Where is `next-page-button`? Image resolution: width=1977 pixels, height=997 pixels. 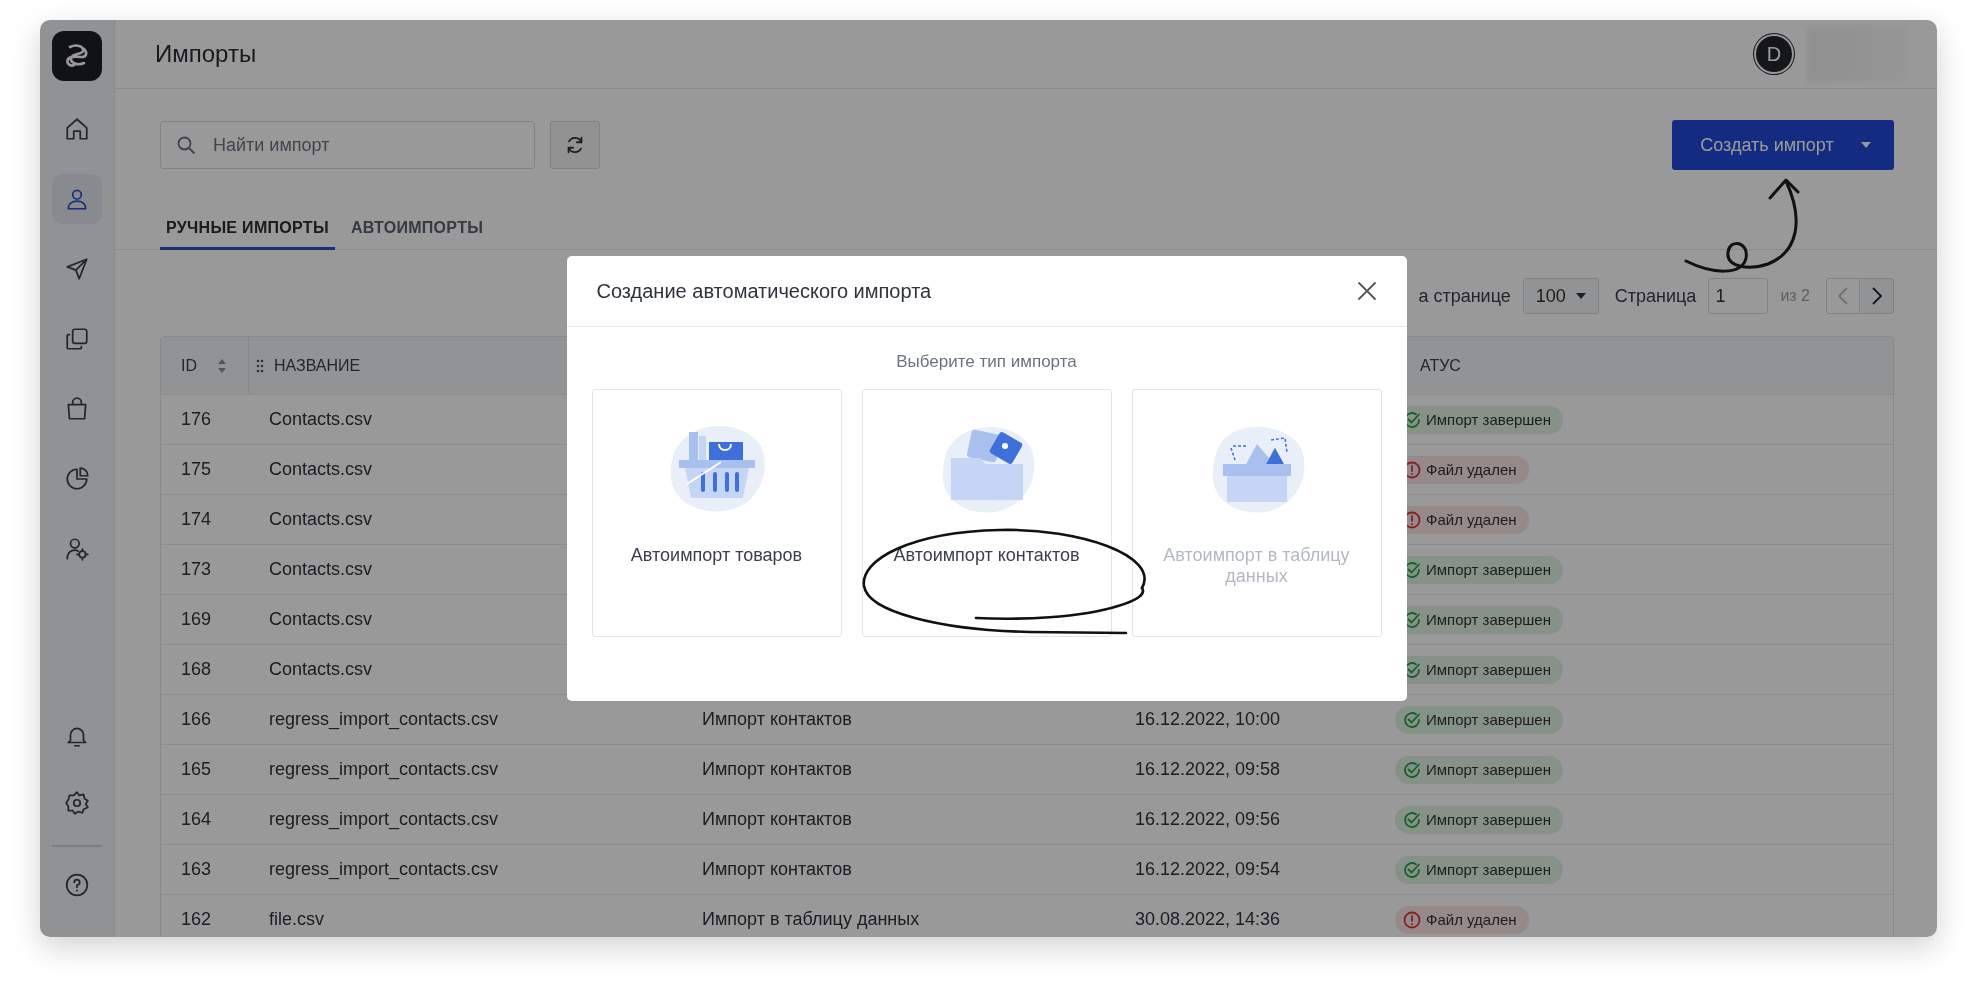
next-page-button is located at coordinates (1877, 296).